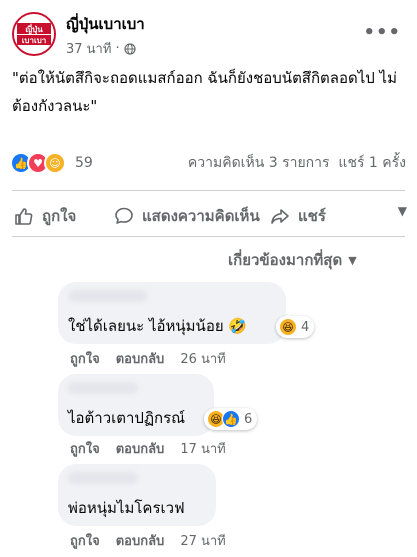 This screenshot has height=557, width=417. What do you see at coordinates (352, 260) in the screenshot?
I see `caret-down-icon: ▼` at bounding box center [352, 260].